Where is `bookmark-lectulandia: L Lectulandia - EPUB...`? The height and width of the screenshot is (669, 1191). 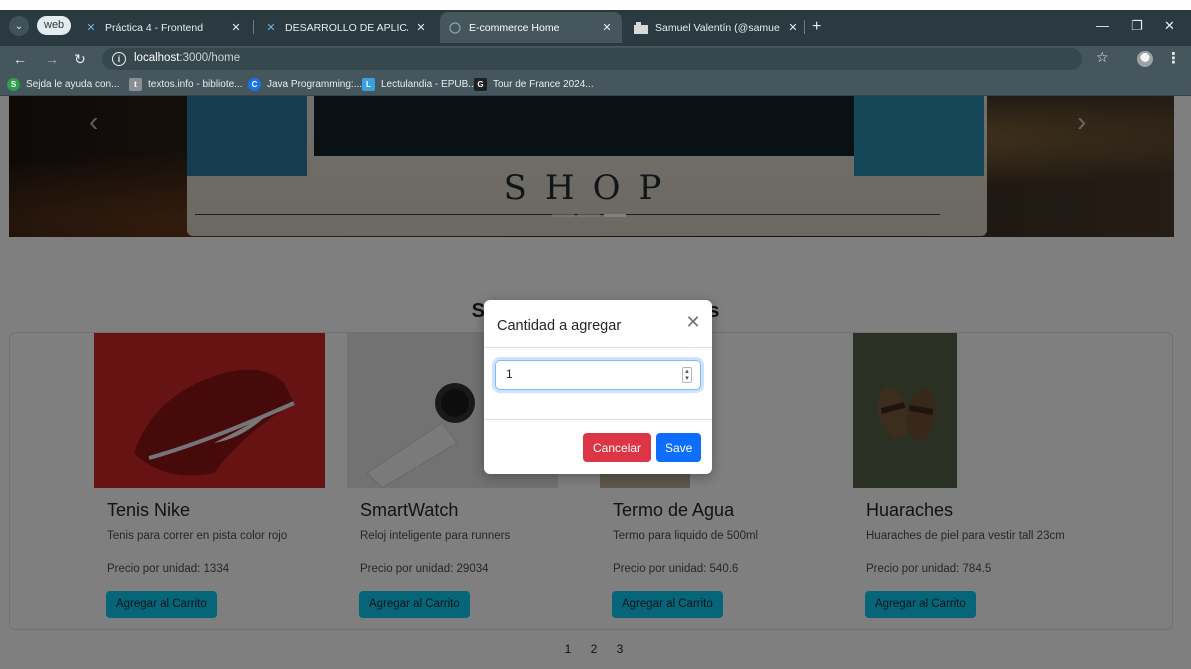
bookmark-lectulandia: L Lectulandia - EPUB... is located at coordinates (419, 84).